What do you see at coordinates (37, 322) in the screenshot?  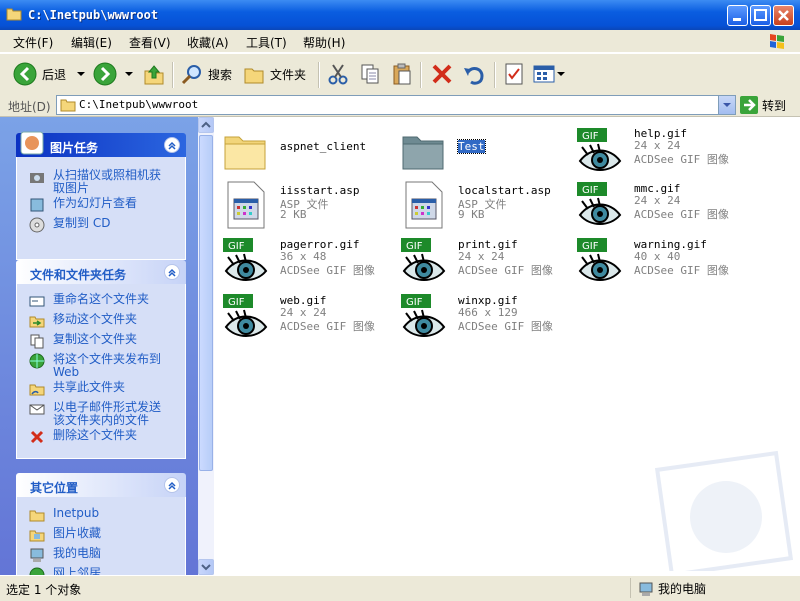 I see `move-folder-icon` at bounding box center [37, 322].